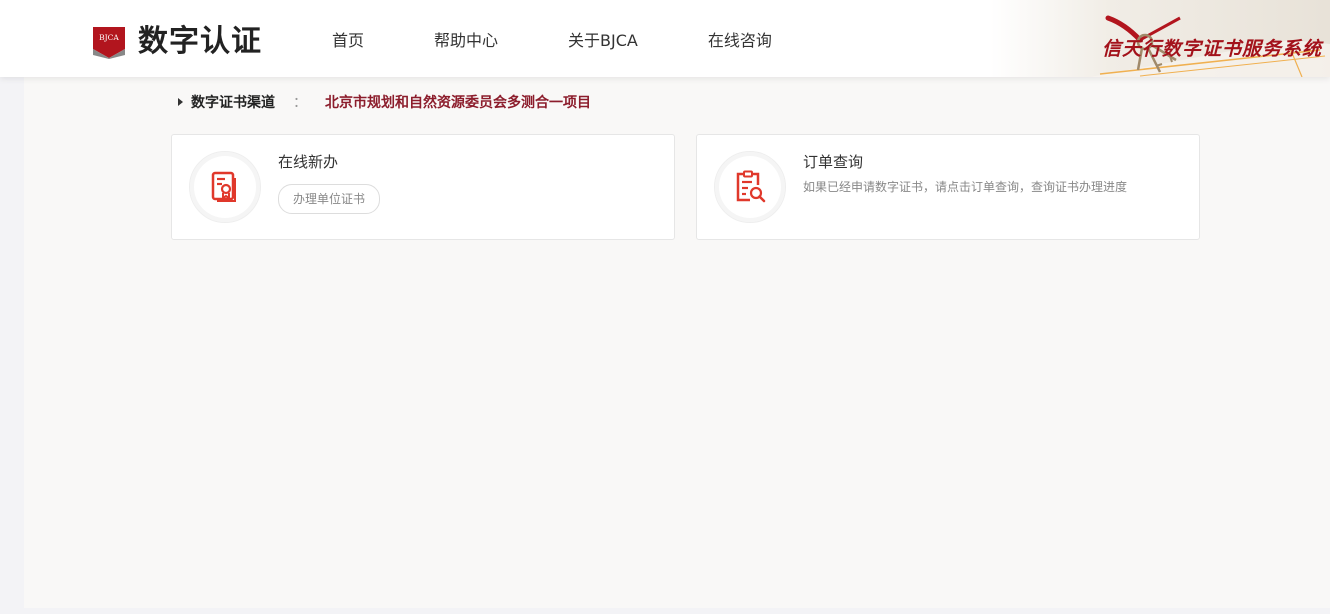  I want to click on card-description: 如果已经申请数字证书，请点击订单查询，查询证书办理进度, so click(965, 187).